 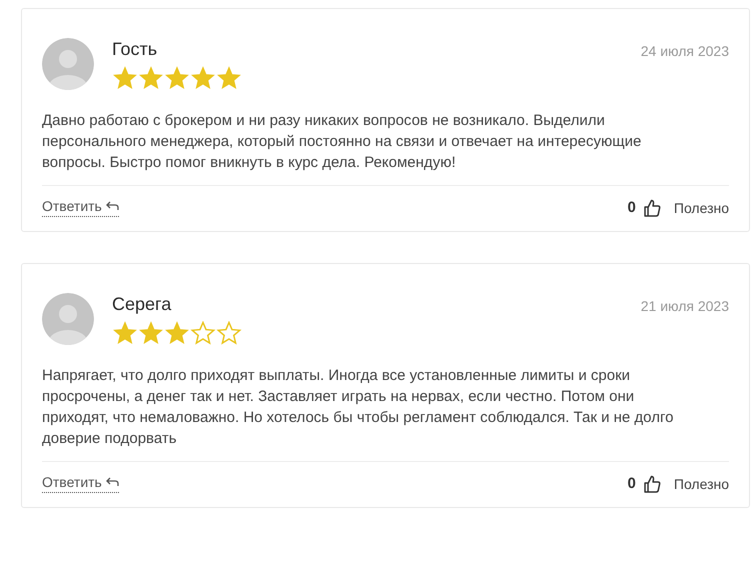 What do you see at coordinates (684, 306) in the screenshot?
I see `review-date: 21 июля 2023` at bounding box center [684, 306].